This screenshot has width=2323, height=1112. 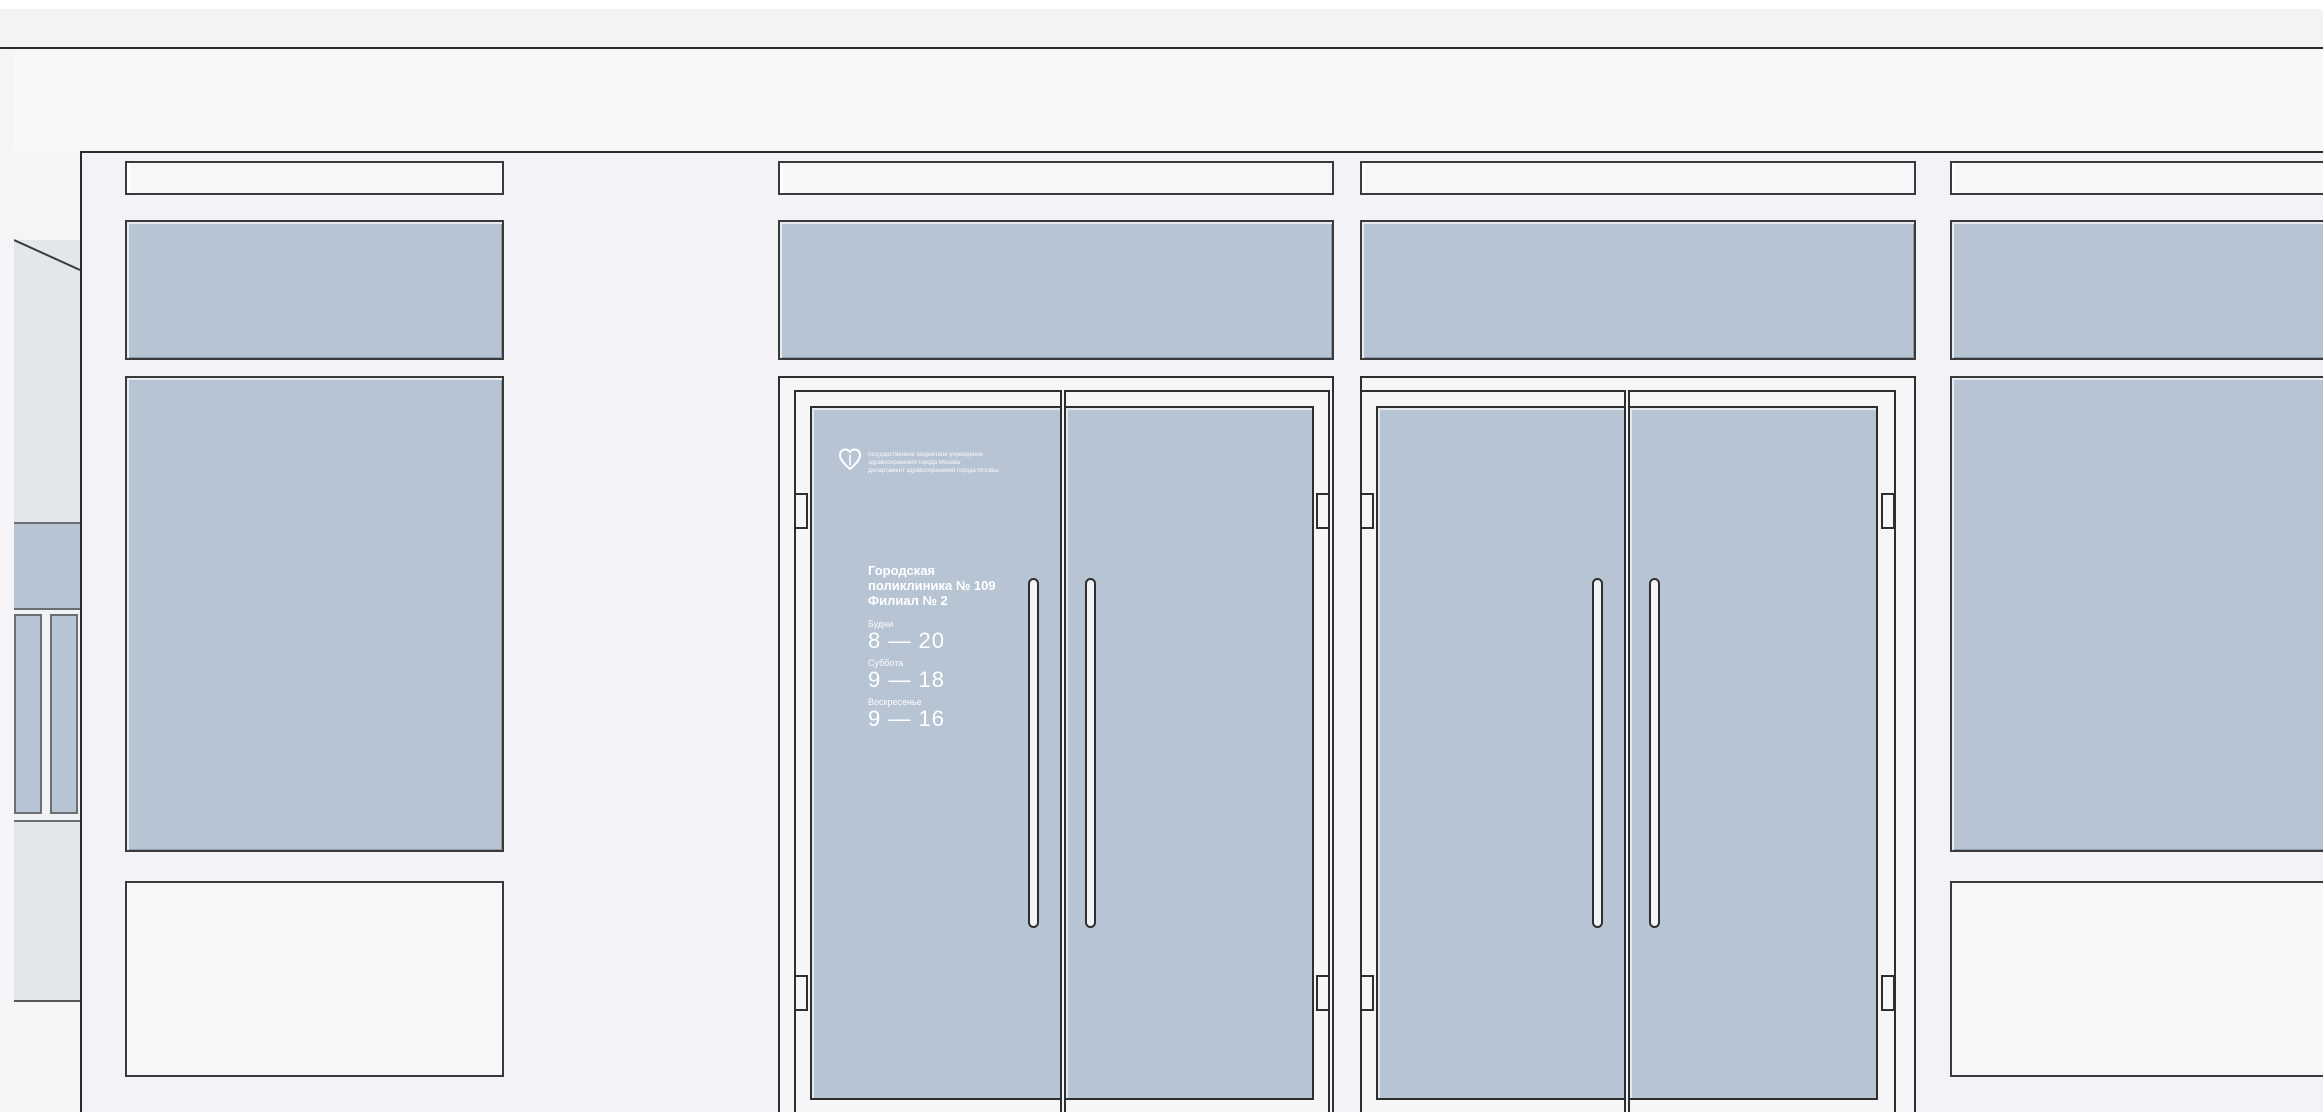 What do you see at coordinates (850, 459) in the screenshot?
I see `heart-shield-icon` at bounding box center [850, 459].